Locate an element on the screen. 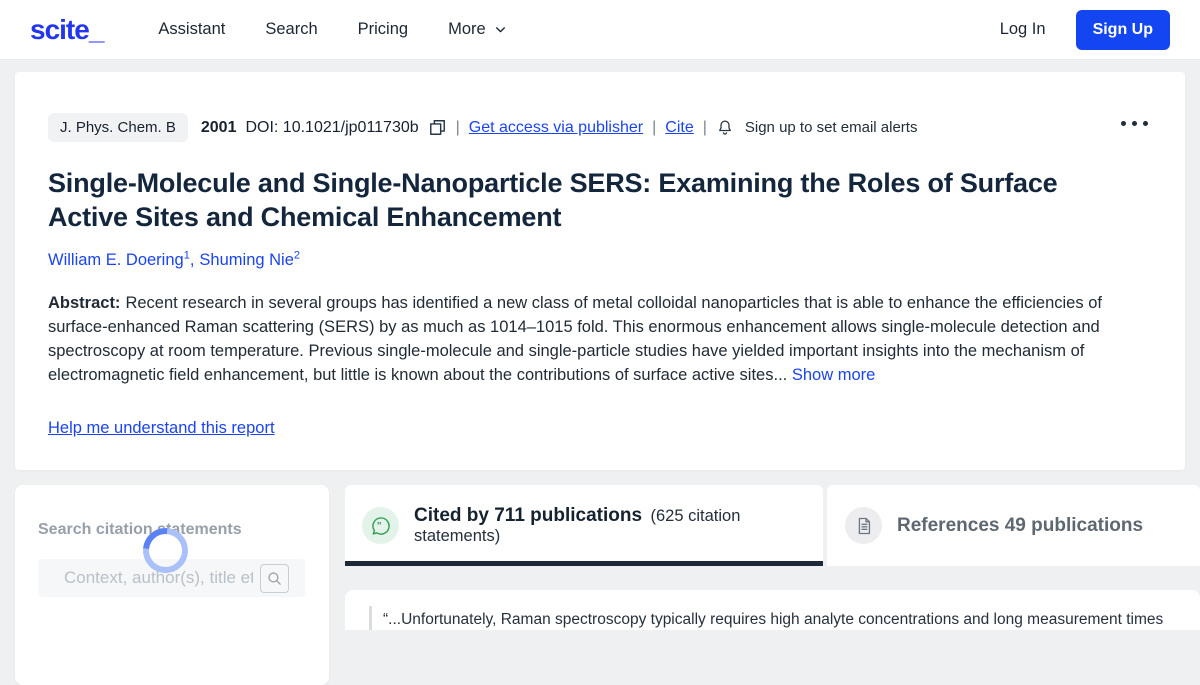 This screenshot has width=1200, height=685. get-access-link: Get access via publisher is located at coordinates (556, 128).